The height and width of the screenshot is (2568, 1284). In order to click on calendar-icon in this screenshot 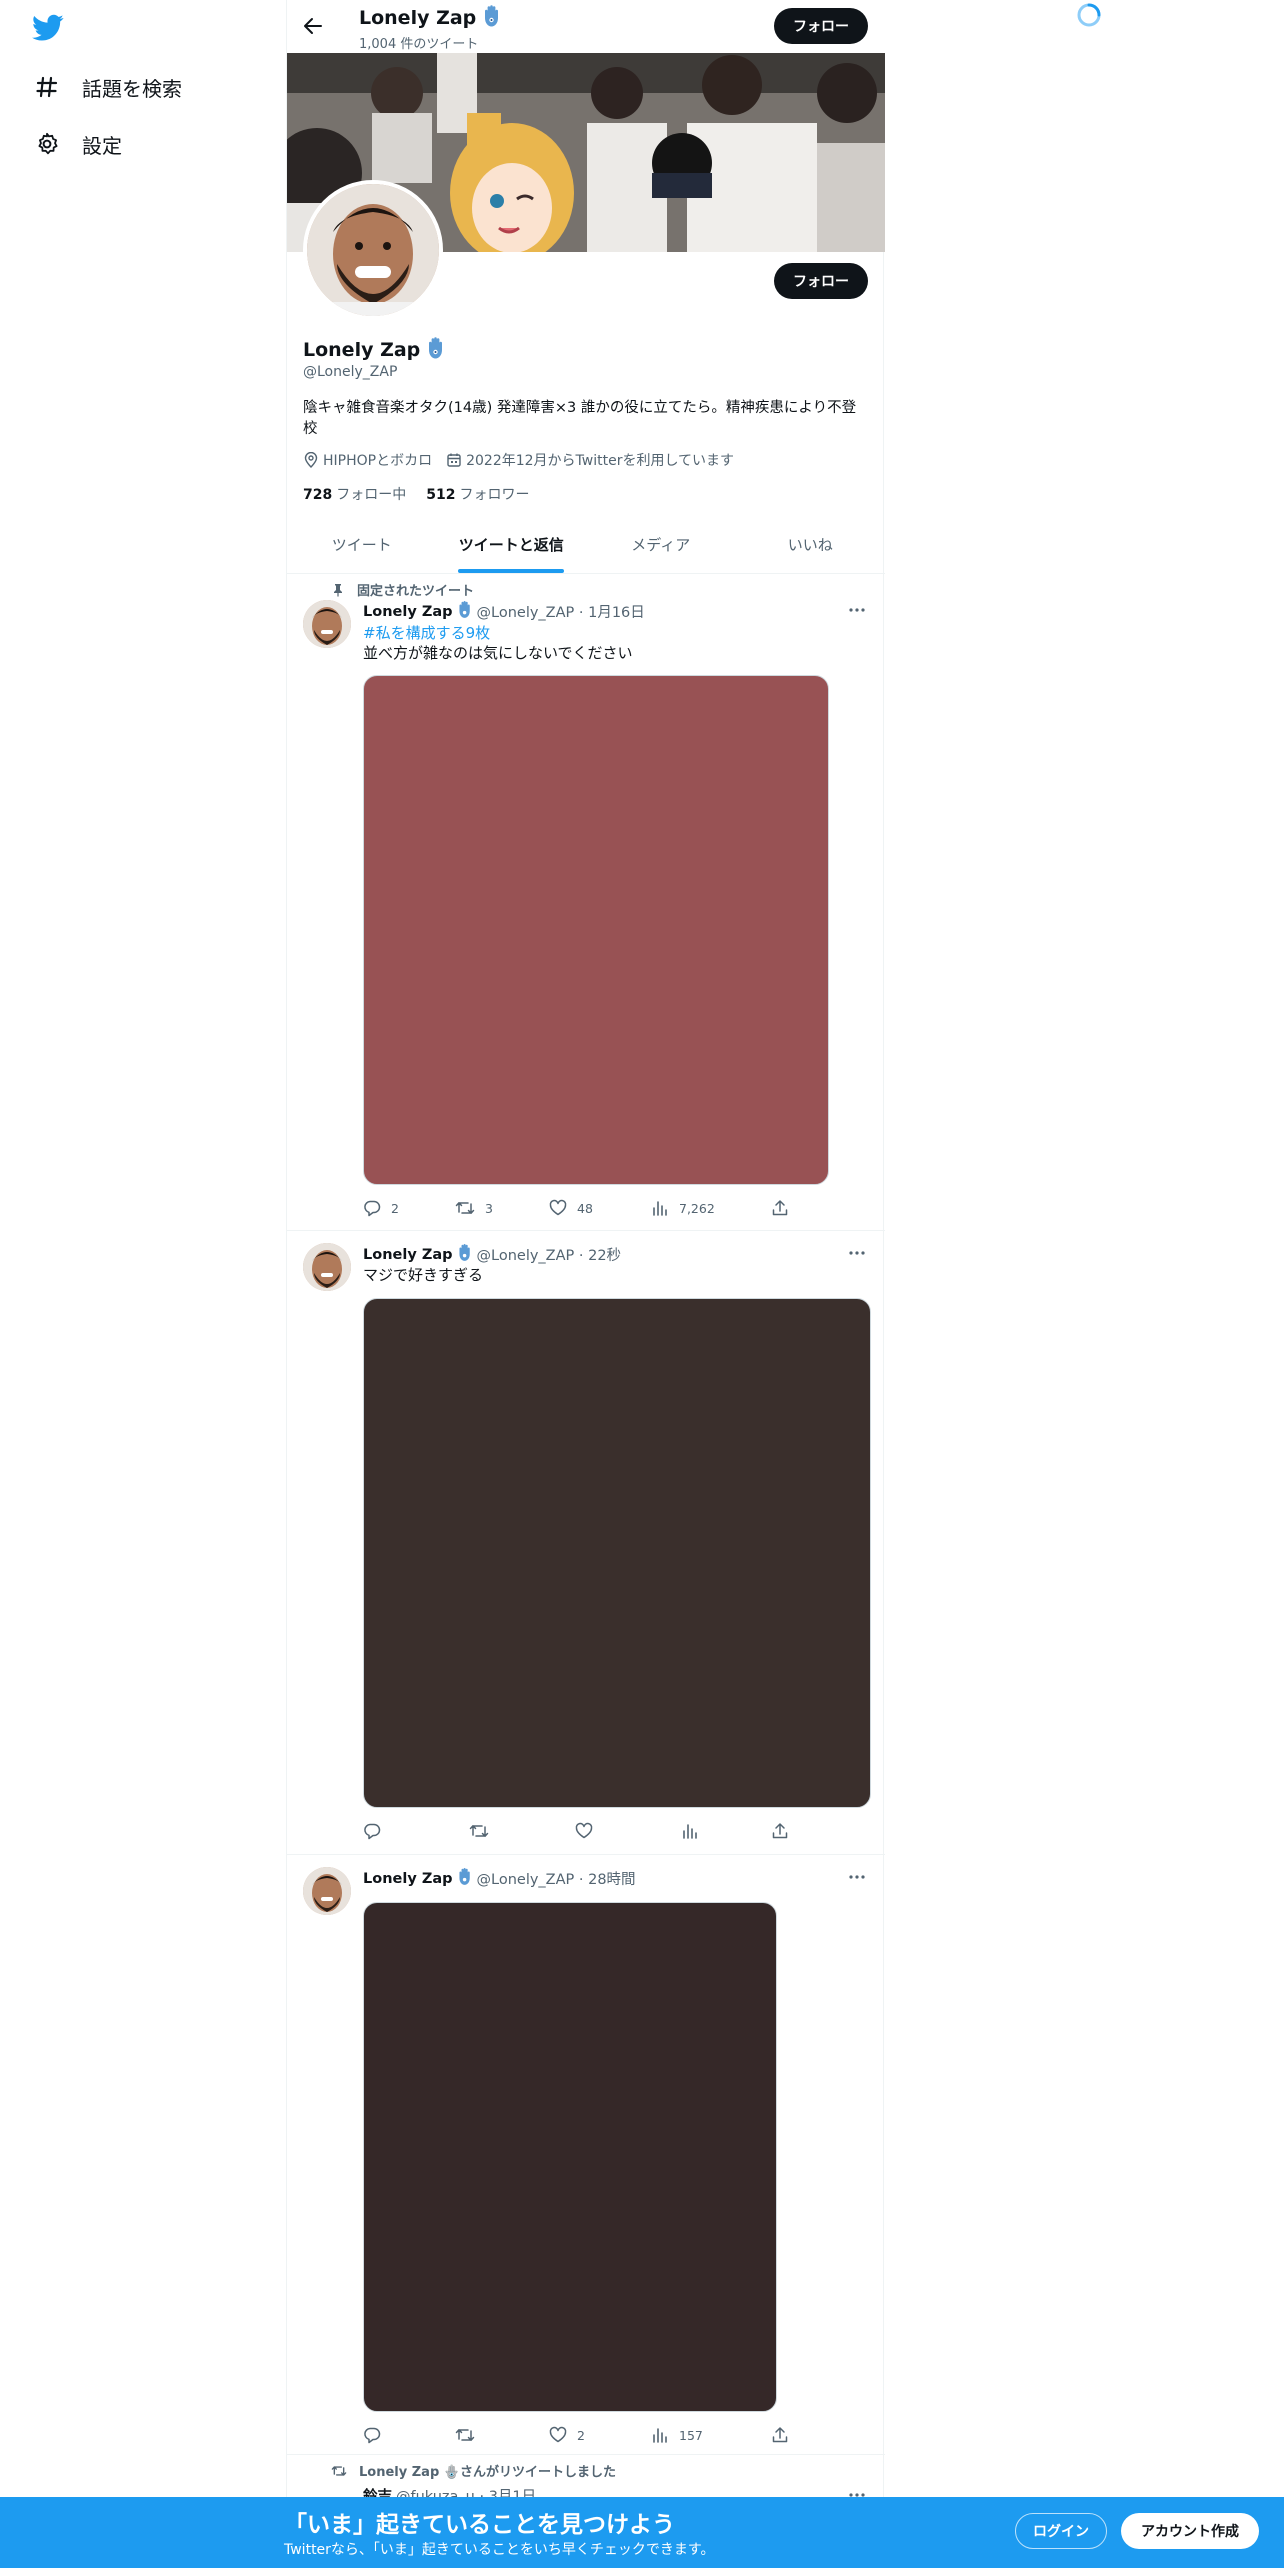, I will do `click(454, 460)`.